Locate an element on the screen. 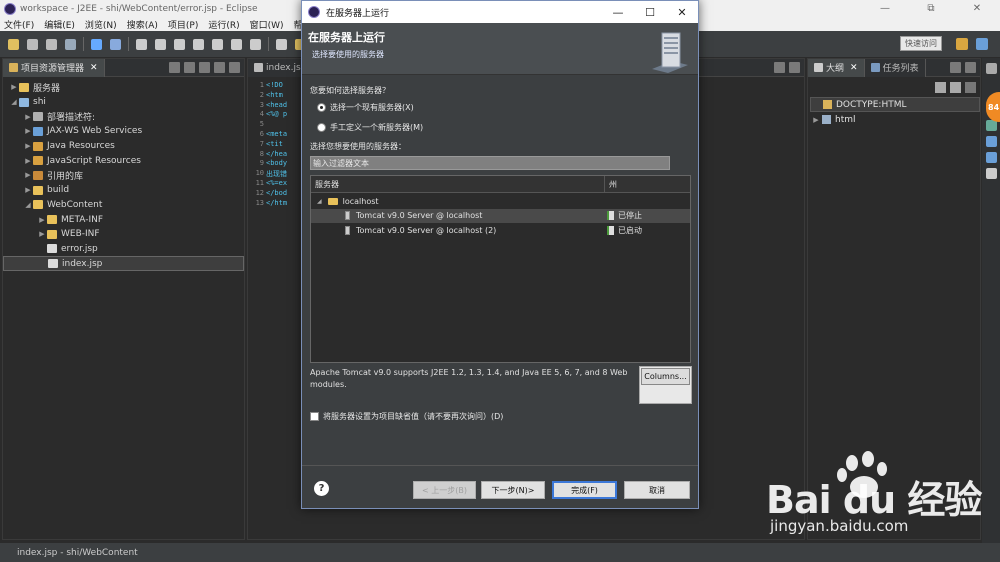  back-button: < 上一步(B) is located at coordinates (444, 490).